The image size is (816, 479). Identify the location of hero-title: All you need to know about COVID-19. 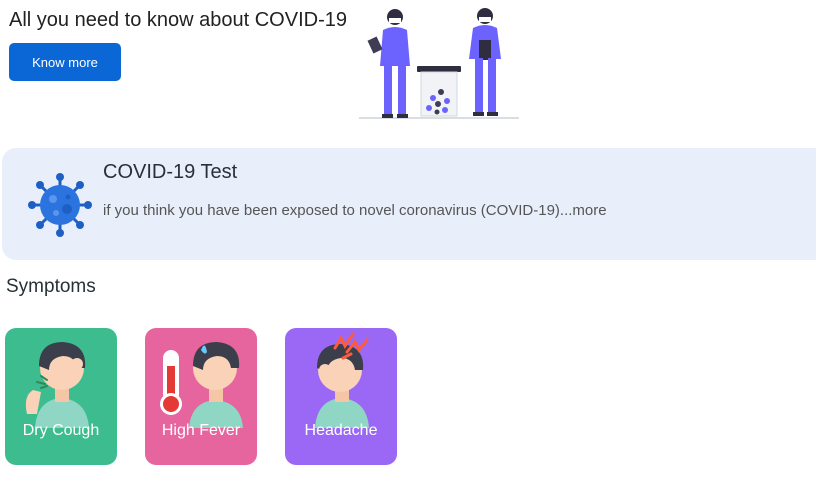
(178, 20).